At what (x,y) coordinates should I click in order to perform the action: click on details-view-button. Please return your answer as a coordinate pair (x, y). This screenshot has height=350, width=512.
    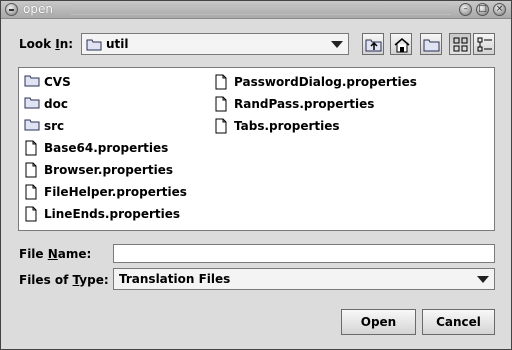
    Looking at the image, I should click on (484, 44).